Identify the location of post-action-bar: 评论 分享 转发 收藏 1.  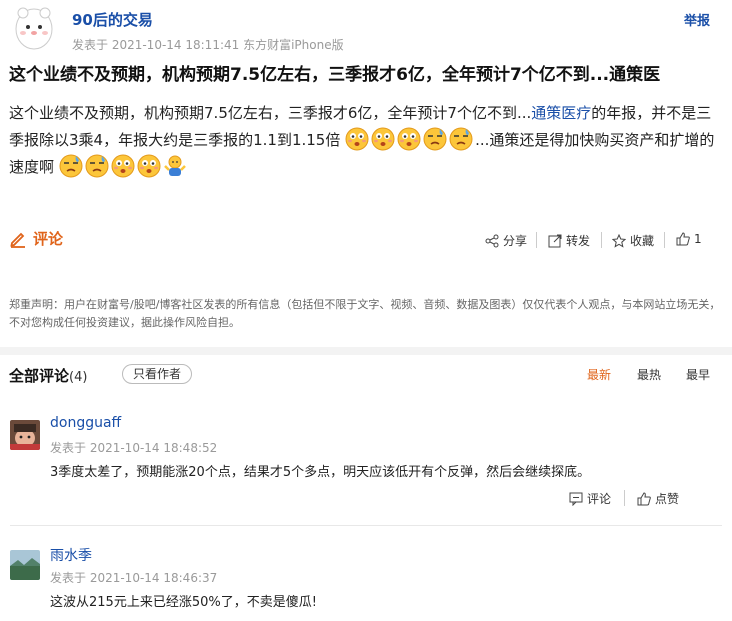
(366, 241).